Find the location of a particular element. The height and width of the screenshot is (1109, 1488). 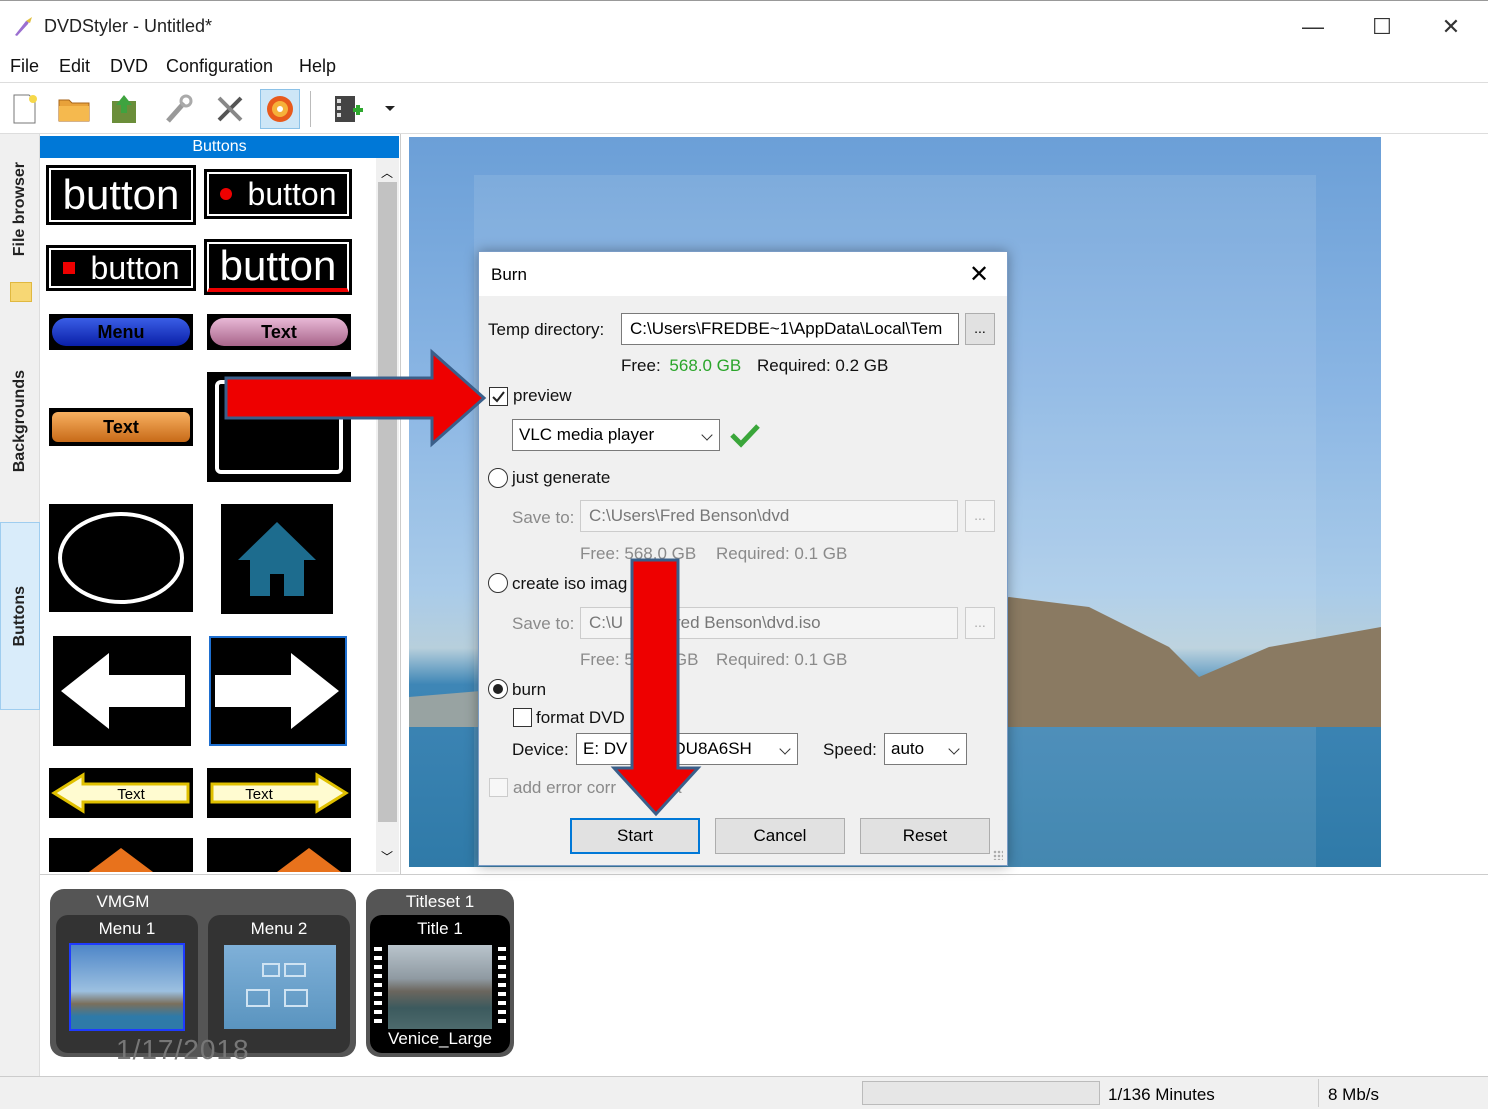

burn-icon is located at coordinates (280, 109).